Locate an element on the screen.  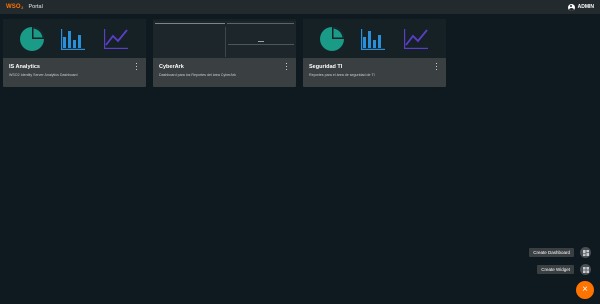
logo-superscript: 2 is located at coordinates (22, 7).